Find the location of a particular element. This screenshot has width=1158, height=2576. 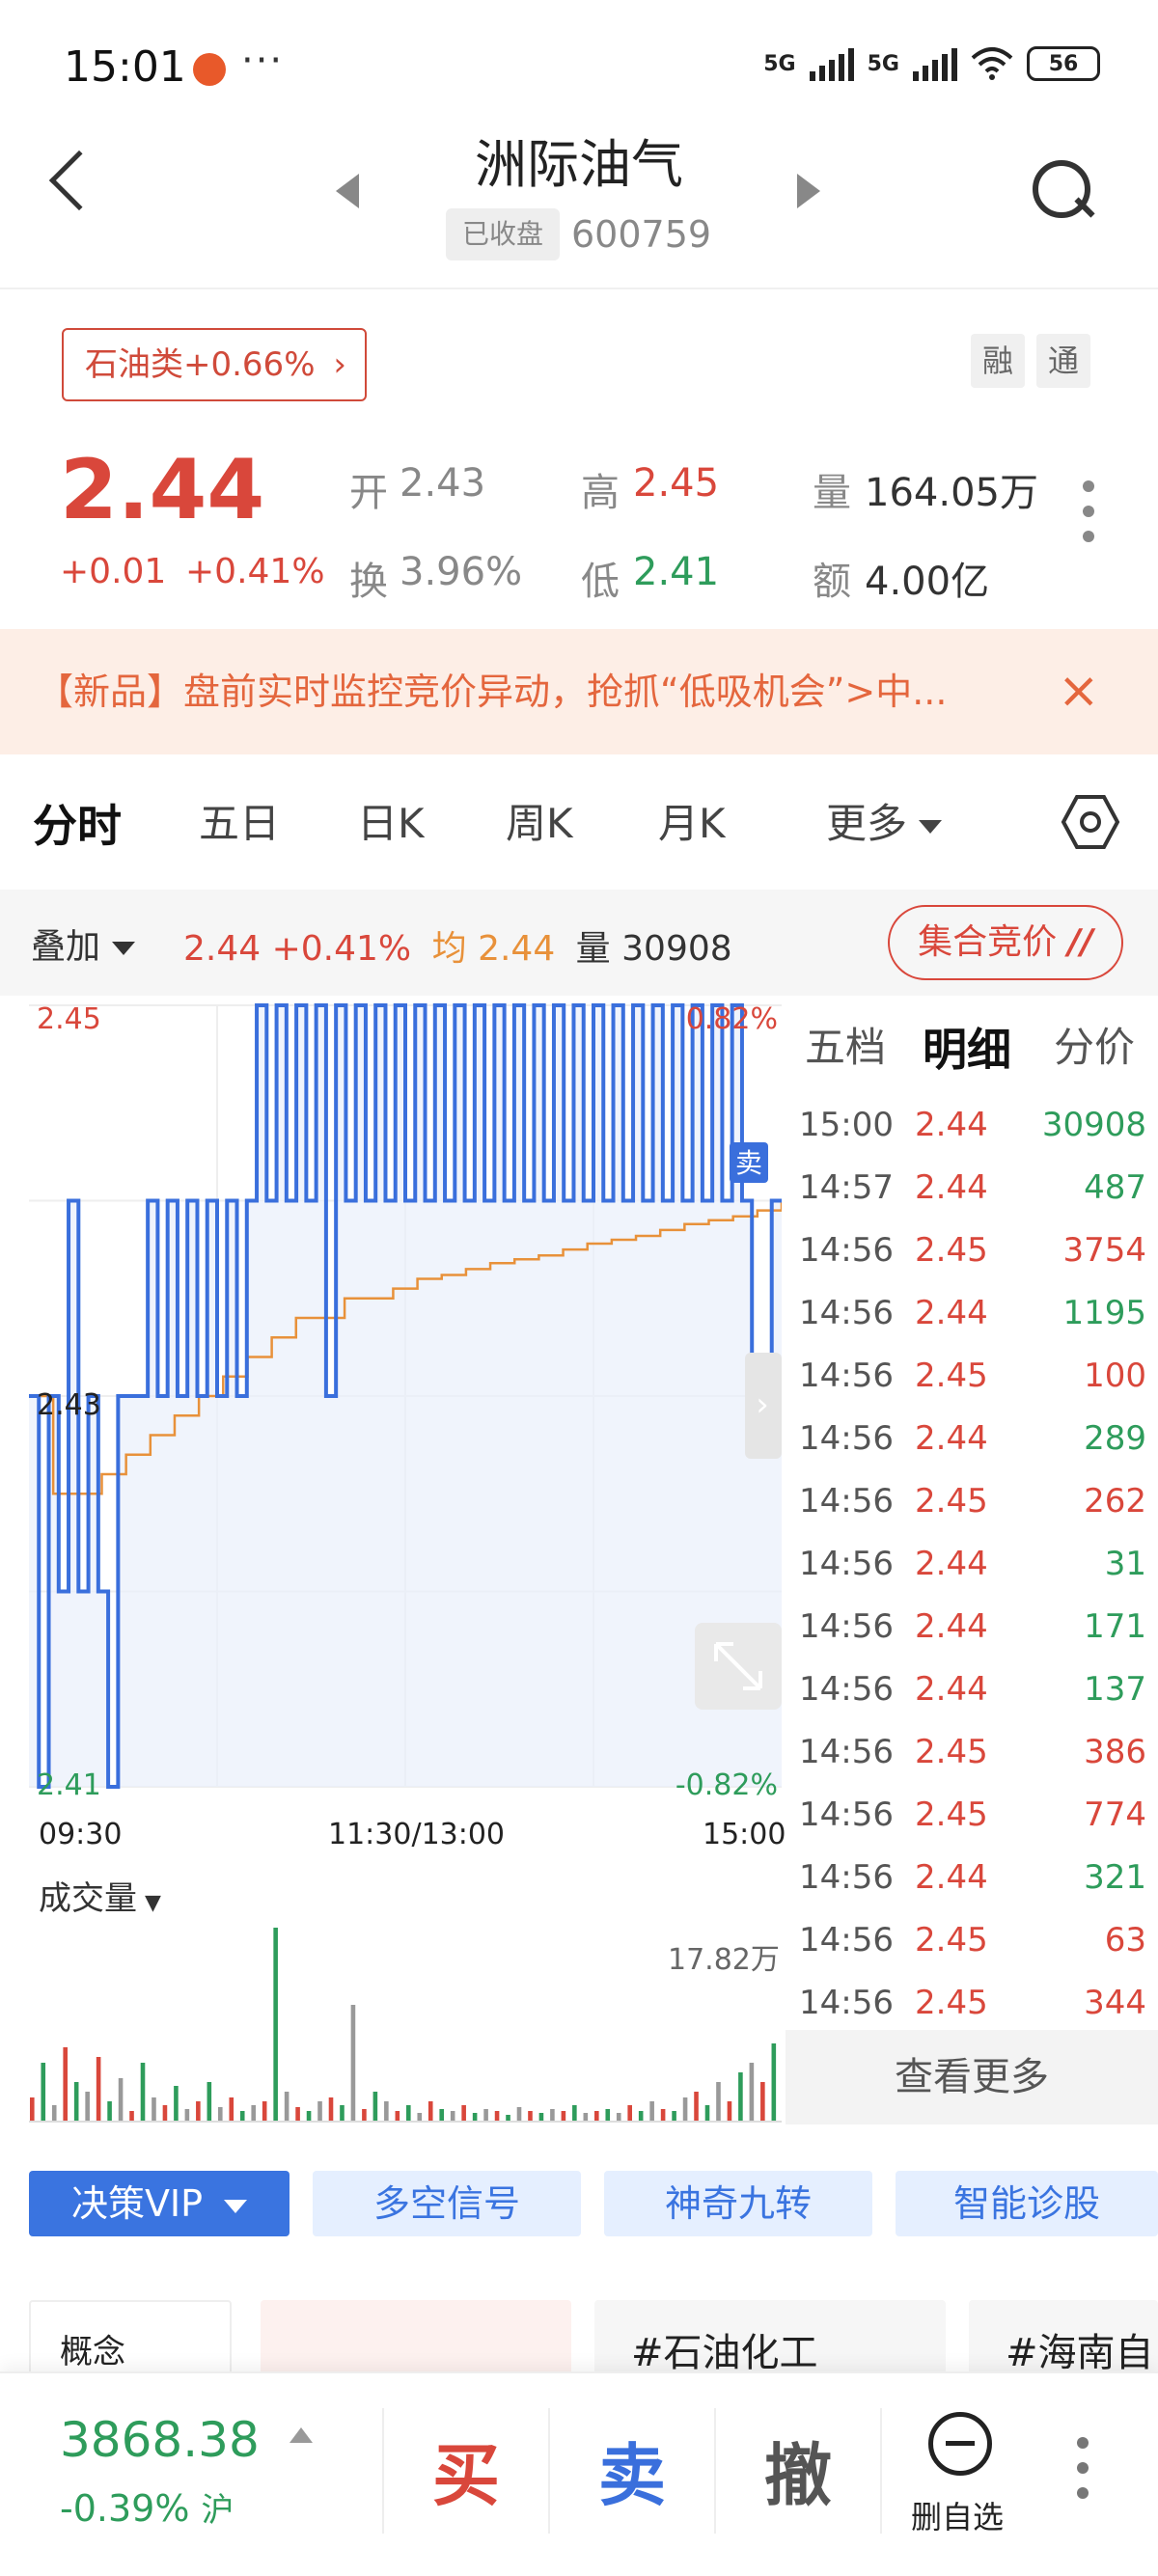

status-time: 15:01 is located at coordinates (125, 67).